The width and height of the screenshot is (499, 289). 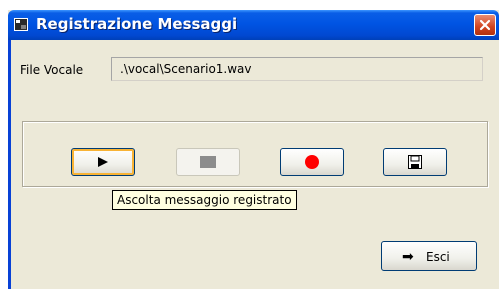 What do you see at coordinates (297, 69) in the screenshot?
I see `file-path-field: .\vocal\Scenario1.wav` at bounding box center [297, 69].